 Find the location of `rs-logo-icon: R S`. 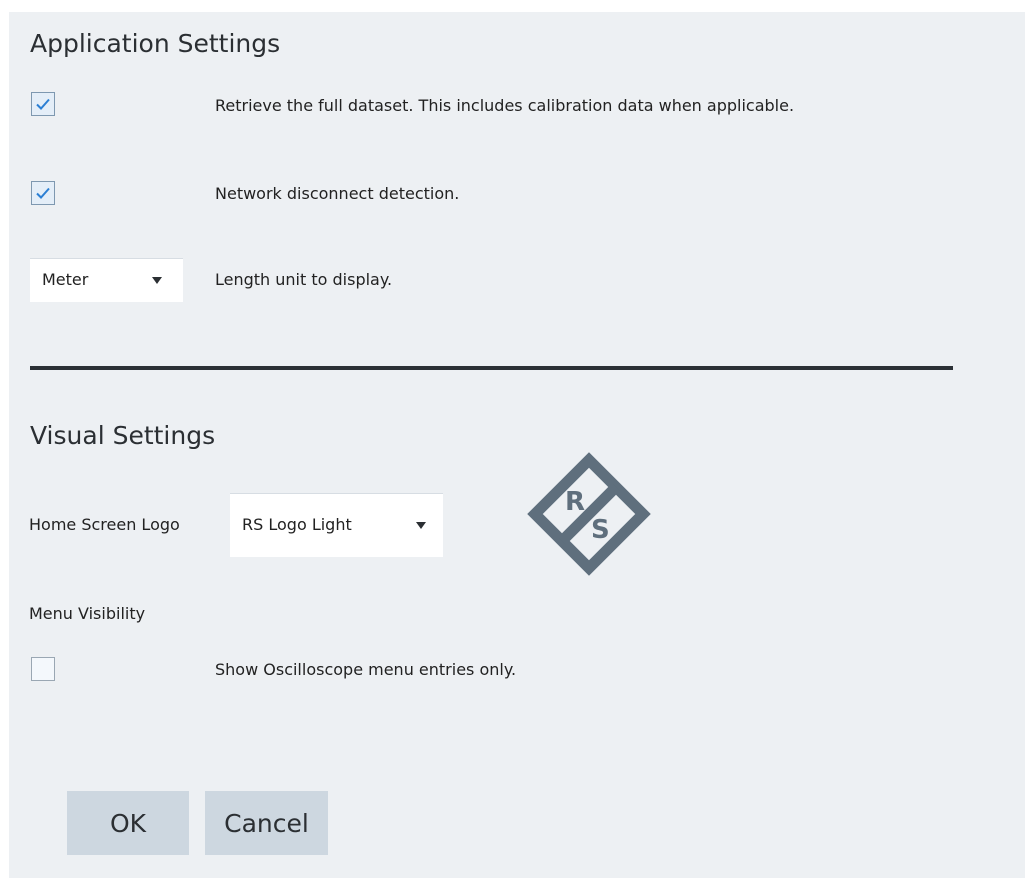

rs-logo-icon: R S is located at coordinates (589, 514).